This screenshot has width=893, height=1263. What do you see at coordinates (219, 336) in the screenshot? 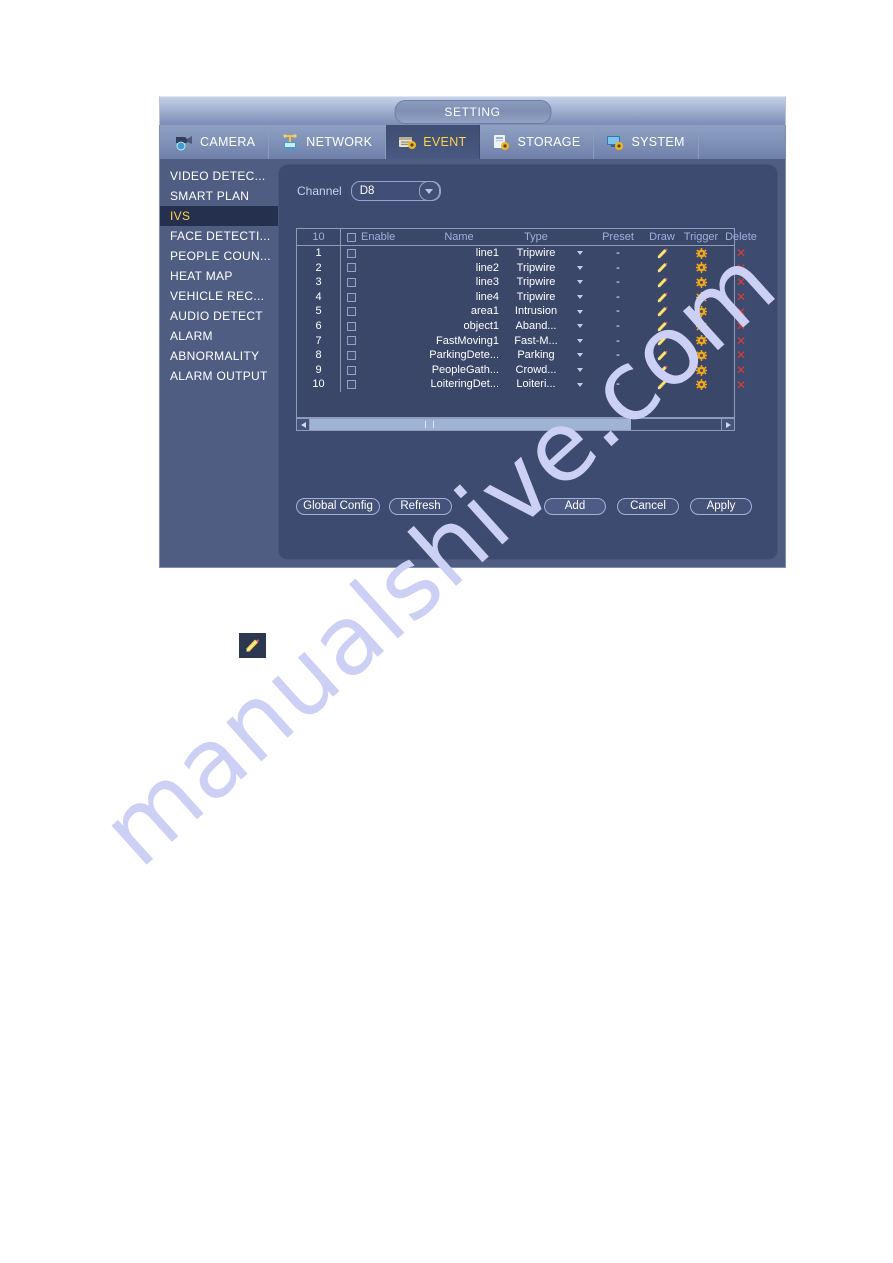
I see `sidebar-item-alarm: ALARM` at bounding box center [219, 336].